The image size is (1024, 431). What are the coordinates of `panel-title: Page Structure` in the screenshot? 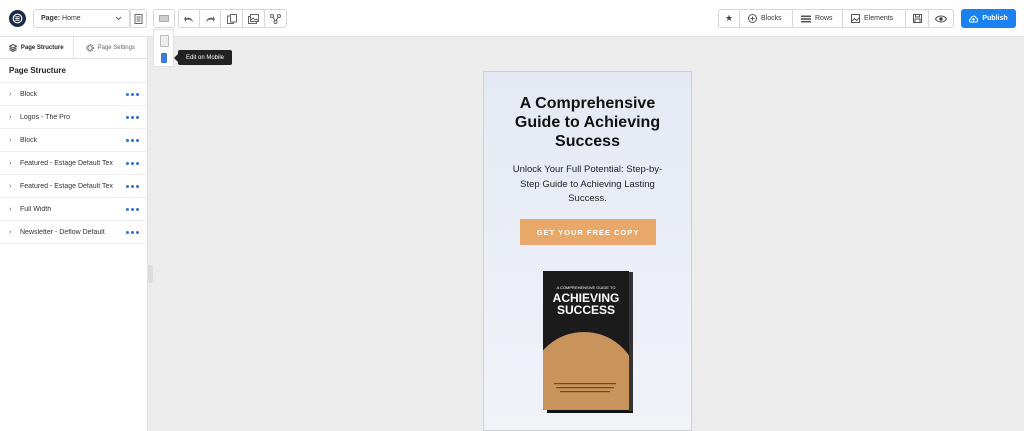 It's located at (73, 71).